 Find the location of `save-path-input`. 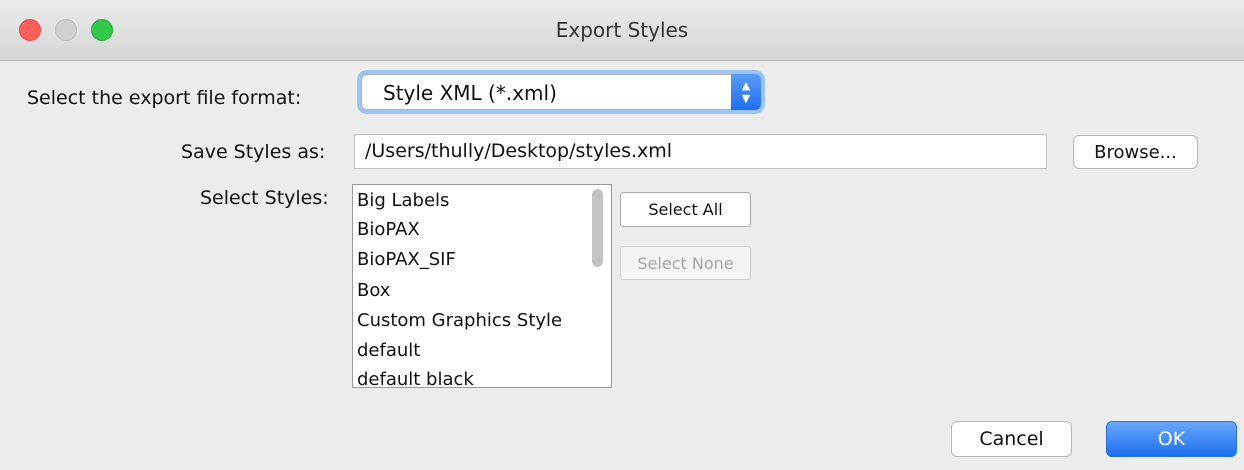

save-path-input is located at coordinates (700, 150).